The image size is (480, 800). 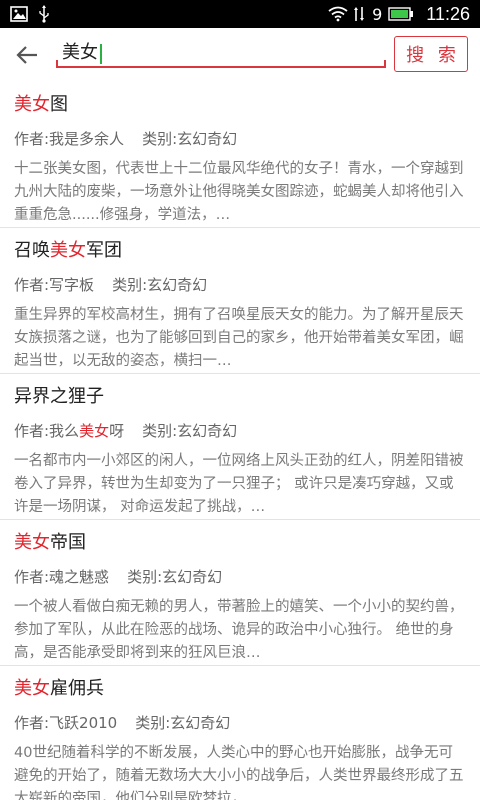 What do you see at coordinates (360, 14) in the screenshot?
I see `signal-icon` at bounding box center [360, 14].